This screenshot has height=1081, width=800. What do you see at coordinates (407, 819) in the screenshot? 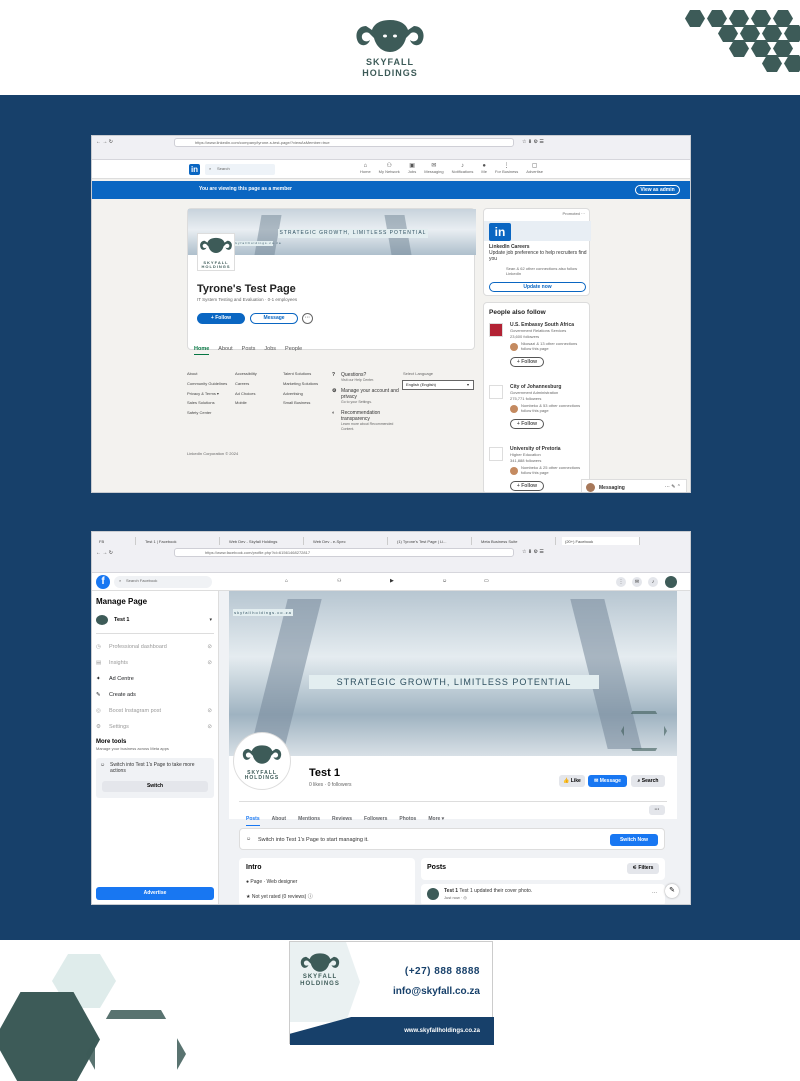
I see `page-tab-photos: Photos` at bounding box center [407, 819].